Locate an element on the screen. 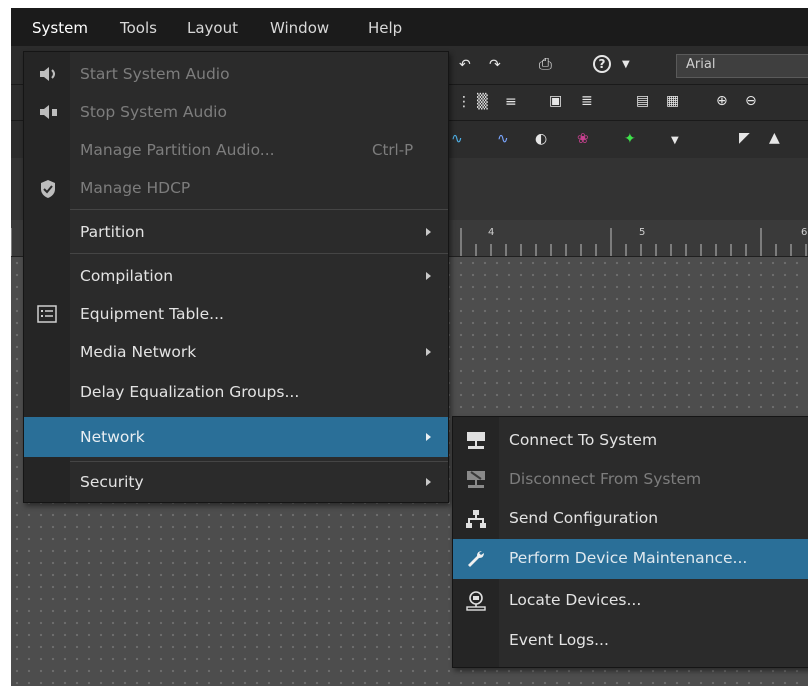  speaker-stop-icon is located at coordinates (48, 112).